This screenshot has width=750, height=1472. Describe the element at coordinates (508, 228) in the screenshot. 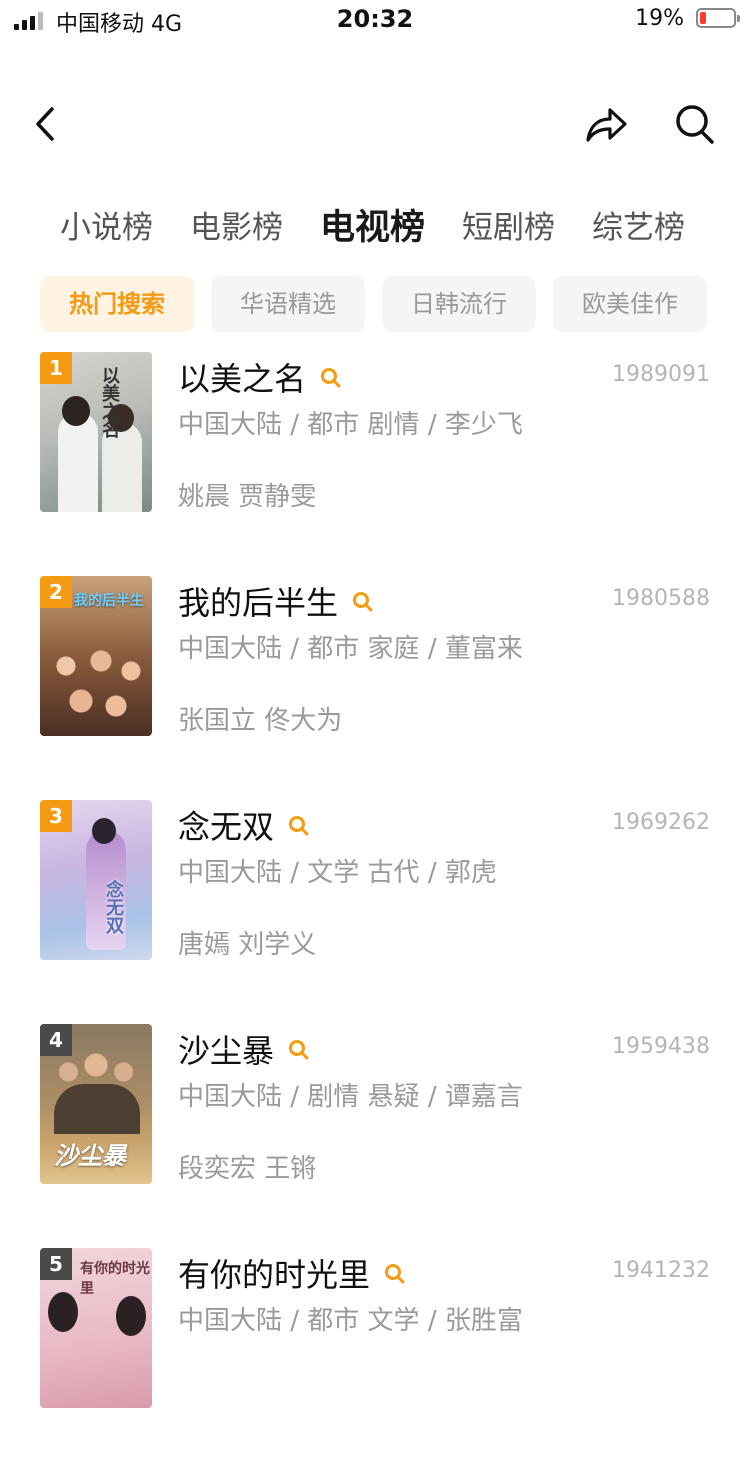

I see `tab-short-drama: 短剧榜` at that location.